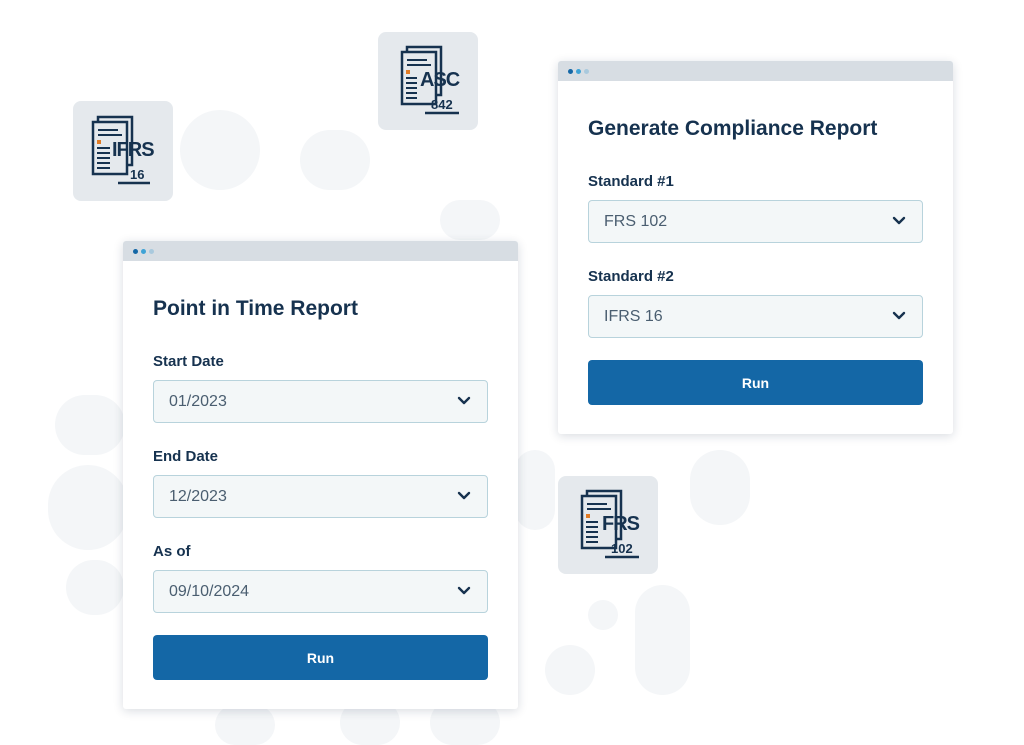  Describe the element at coordinates (633, 316) in the screenshot. I see `standard-2-value: IFRS 16` at that location.